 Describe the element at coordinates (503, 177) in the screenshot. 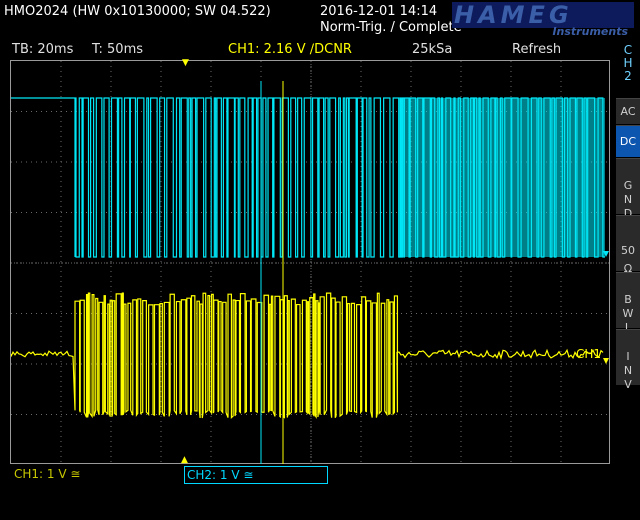

I see `ch2-dense-region` at that location.